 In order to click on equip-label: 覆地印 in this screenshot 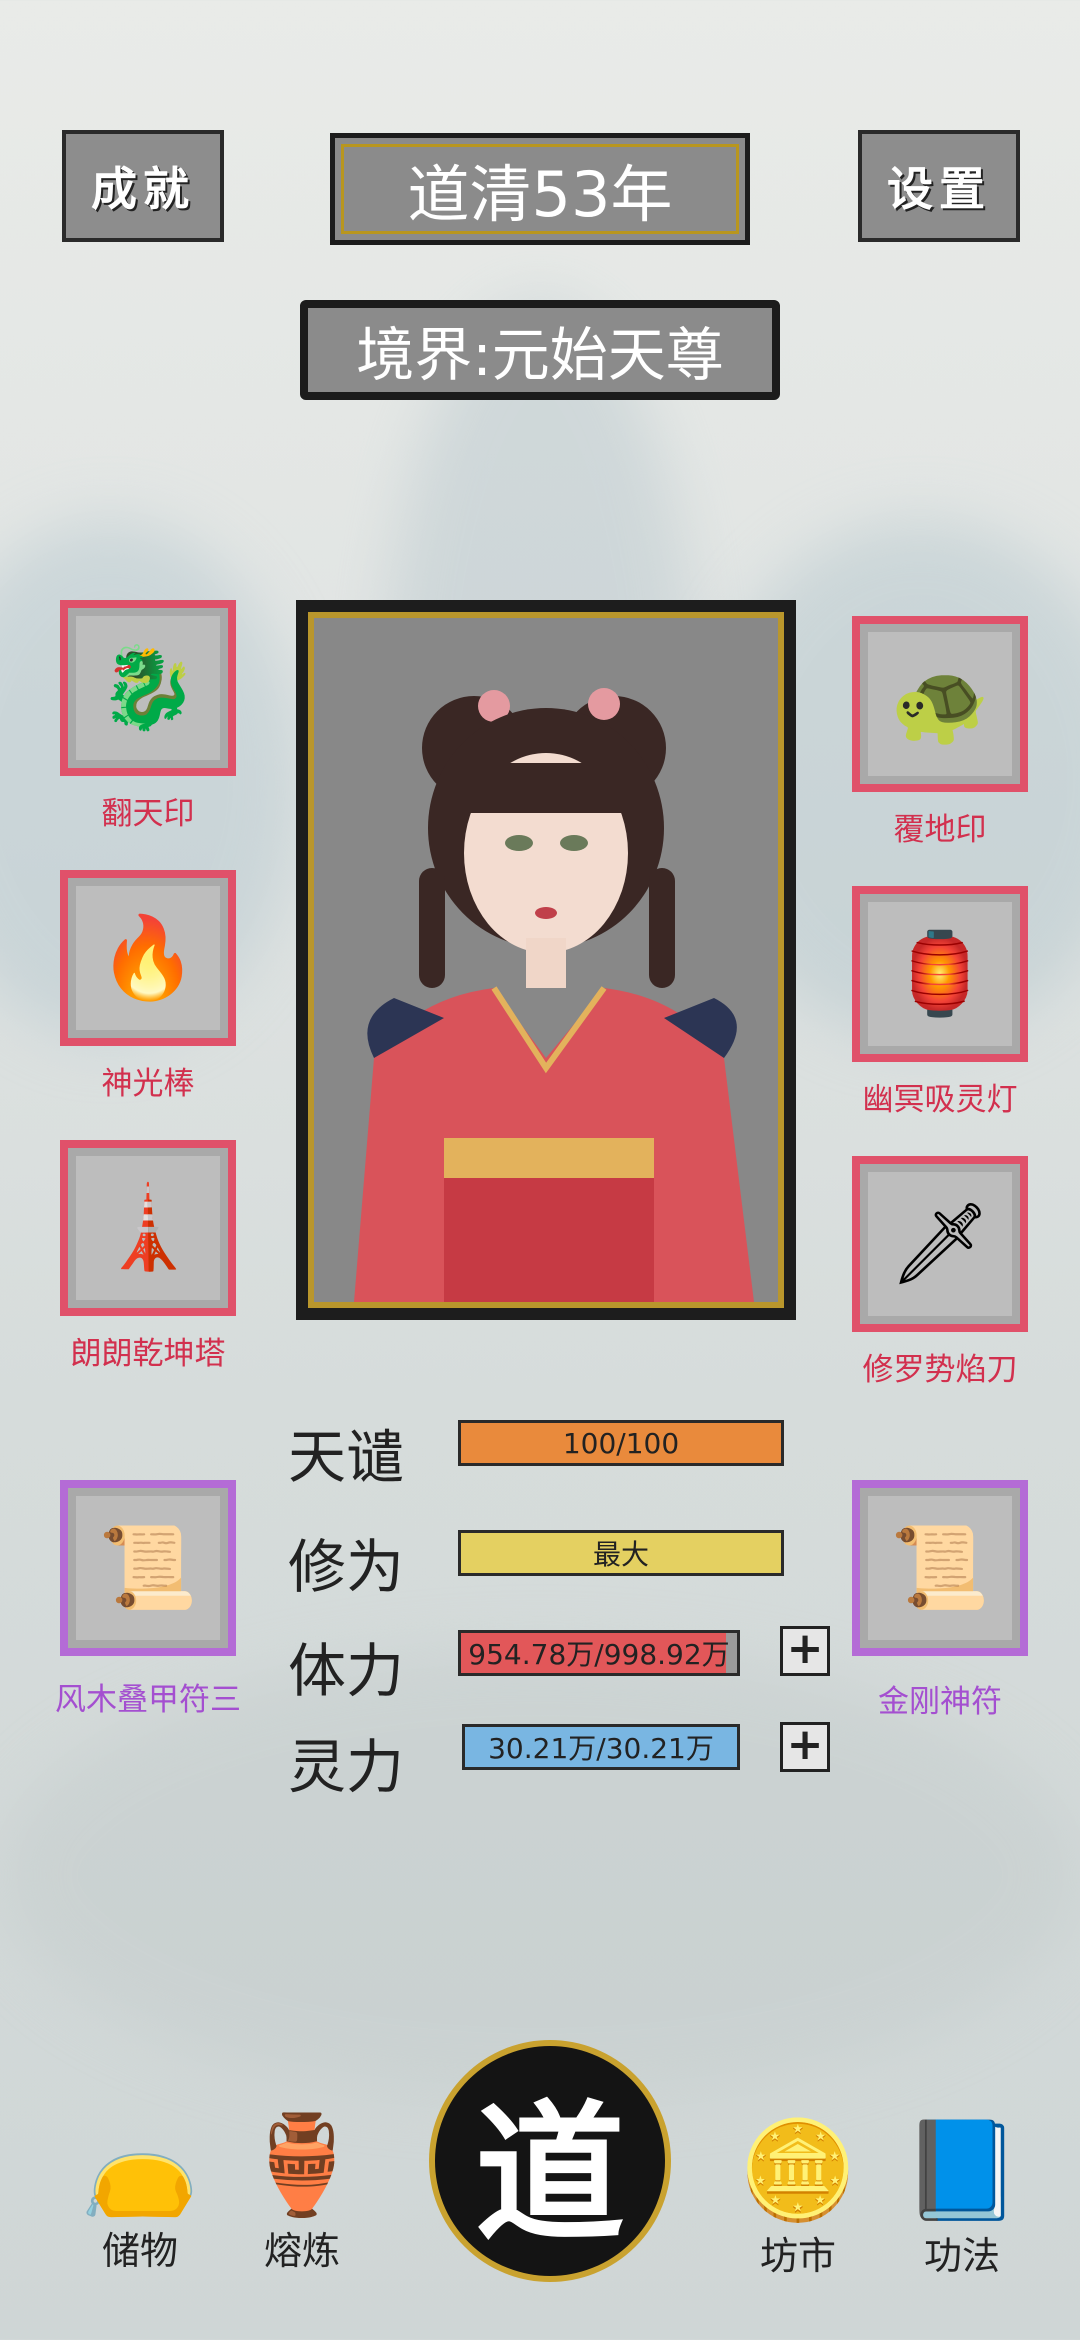, I will do `click(940, 830)`.